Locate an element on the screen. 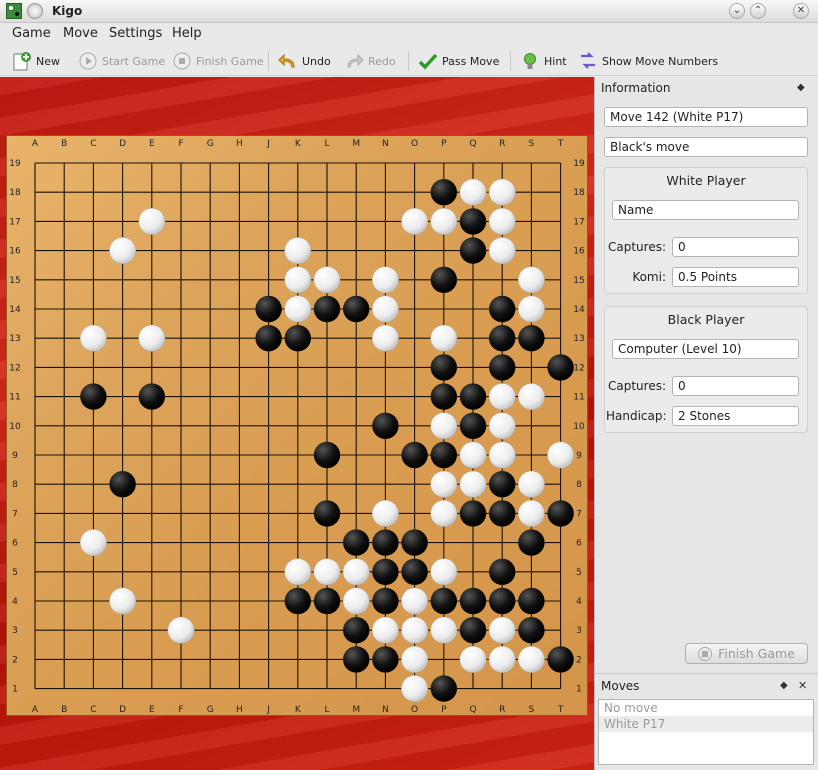 This screenshot has width=818, height=770. show-move-numbers-button: Show Move Numbers is located at coordinates (648, 61).